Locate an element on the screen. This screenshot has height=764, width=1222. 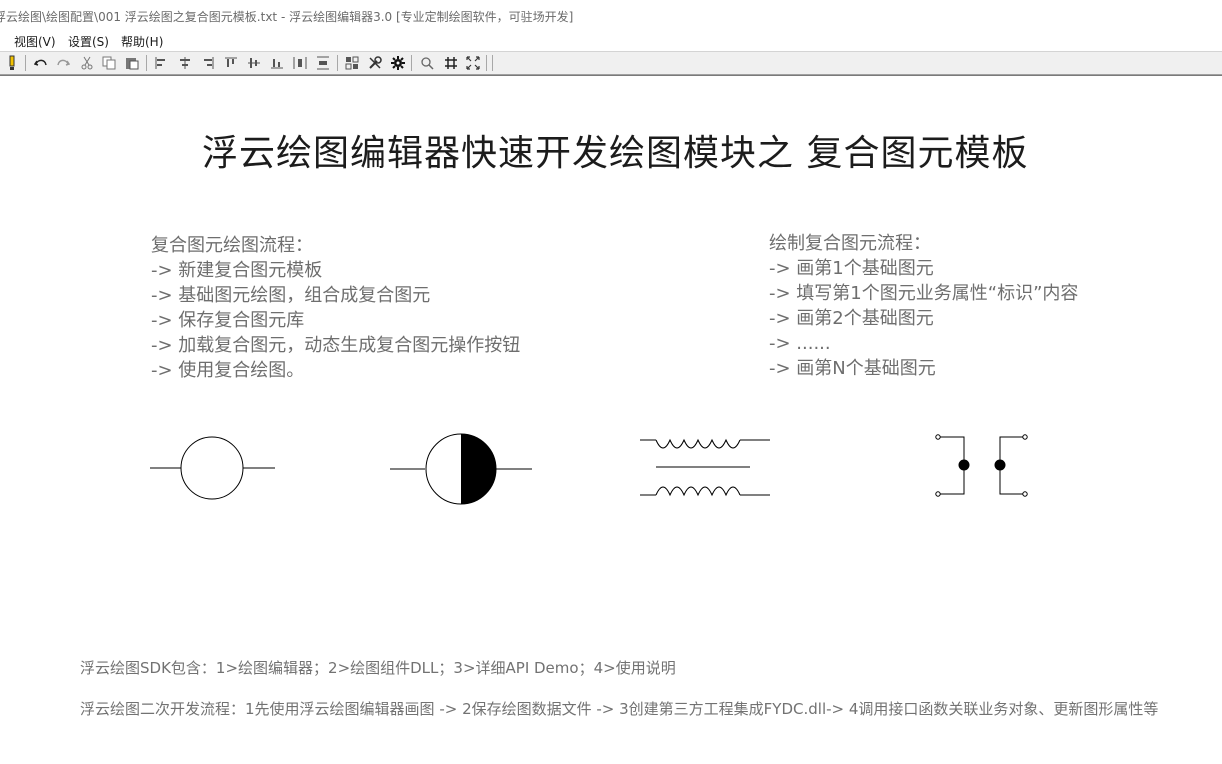
fit-screen-icon is located at coordinates (473, 63).